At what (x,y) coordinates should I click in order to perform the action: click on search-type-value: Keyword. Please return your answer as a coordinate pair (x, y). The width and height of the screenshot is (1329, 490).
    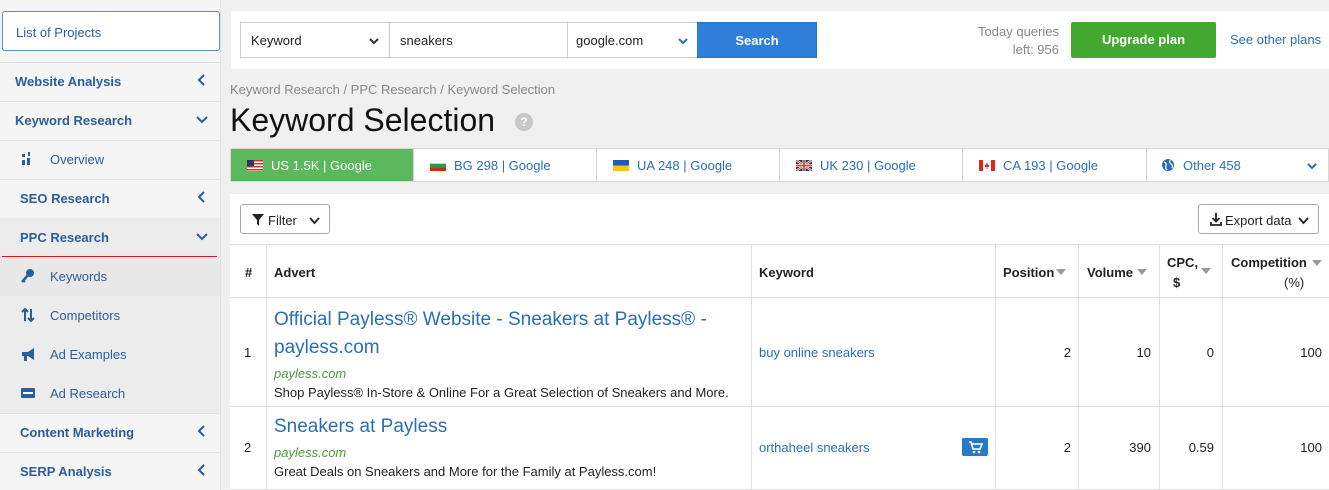
    Looking at the image, I should click on (276, 40).